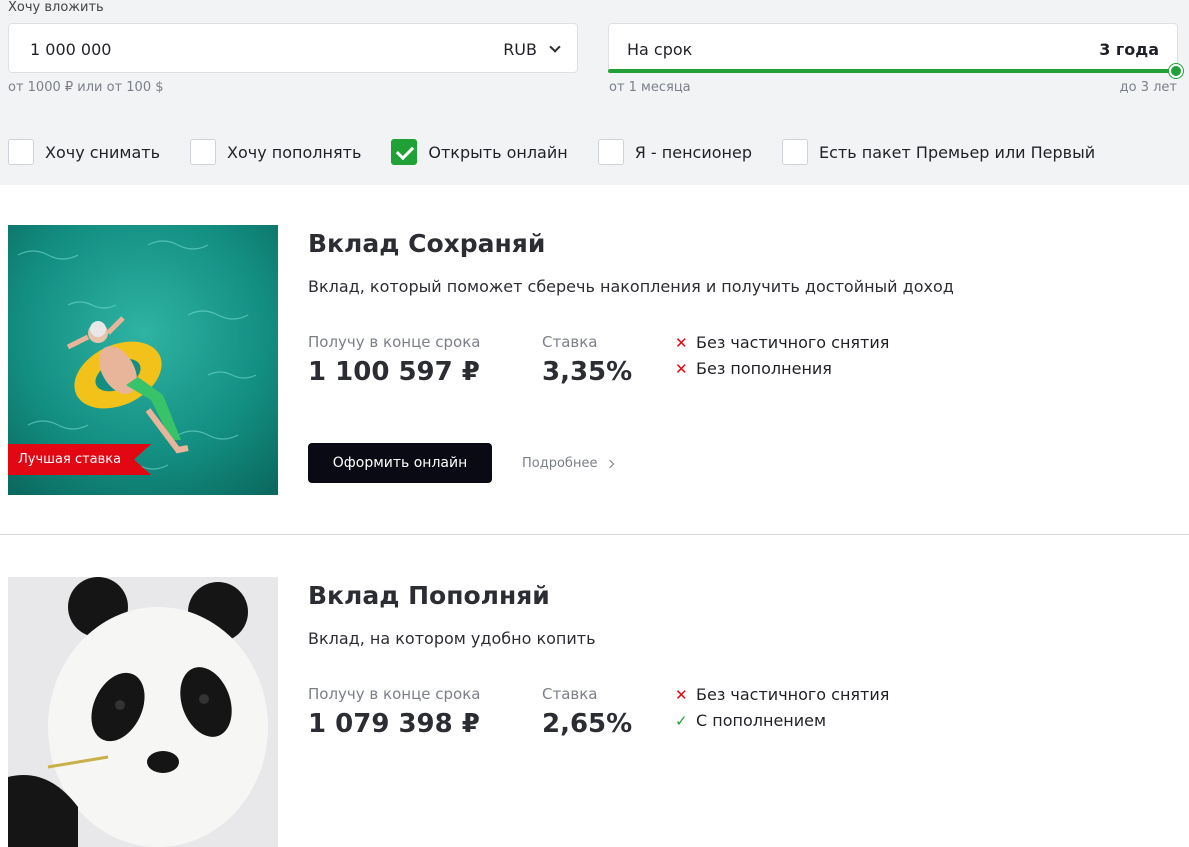 Image resolution: width=1189 pixels, height=847 pixels. Describe the element at coordinates (1176, 71) in the screenshot. I see `term-slider-handle` at that location.